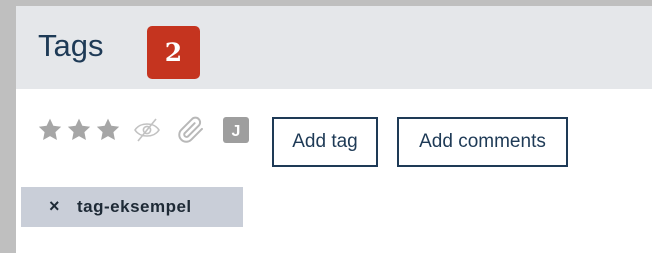 The width and height of the screenshot is (652, 253). I want to click on tag-remove-icon: ×, so click(54, 206).